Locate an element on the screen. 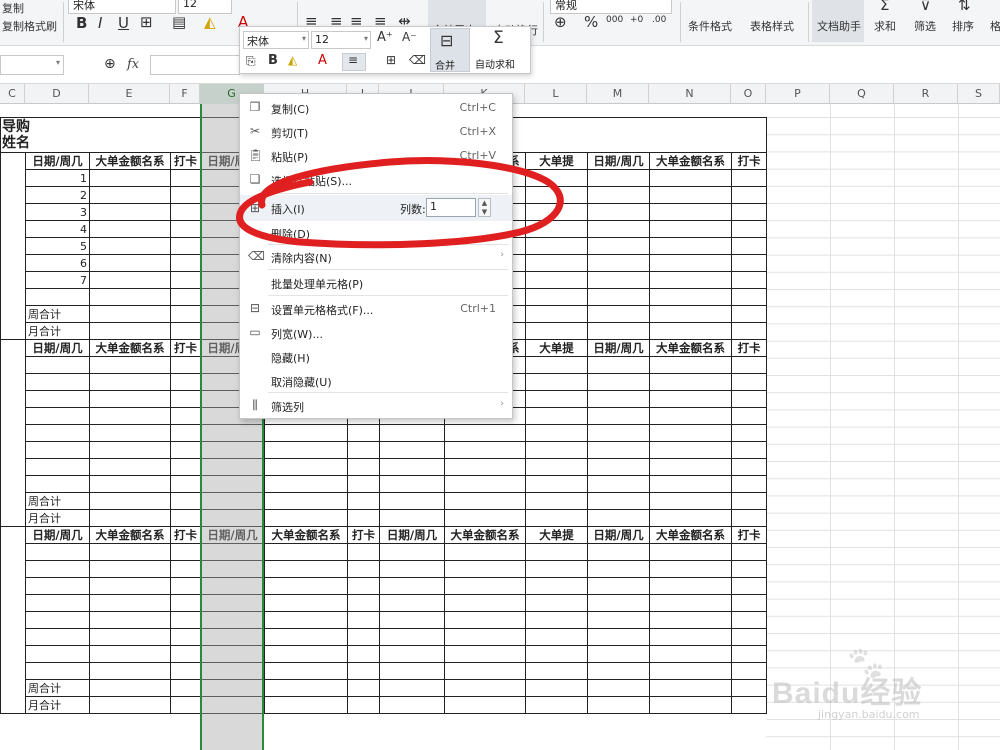 This screenshot has width=1000, height=750. month-total-row-label: 月合计 is located at coordinates (57, 331).